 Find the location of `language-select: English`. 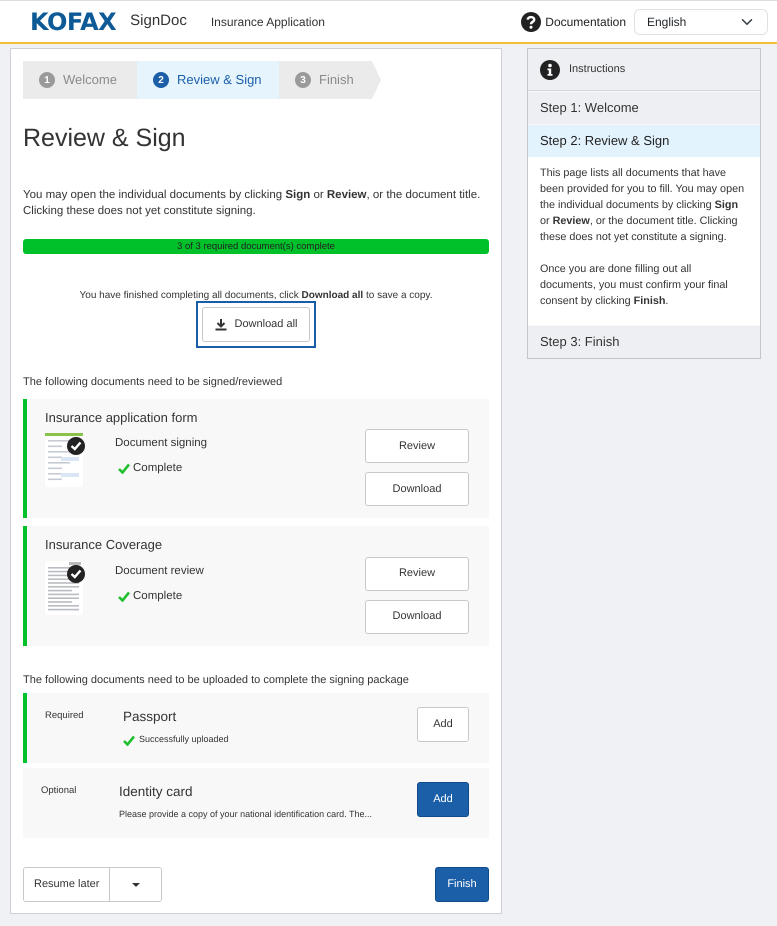

language-select: English is located at coordinates (701, 21).